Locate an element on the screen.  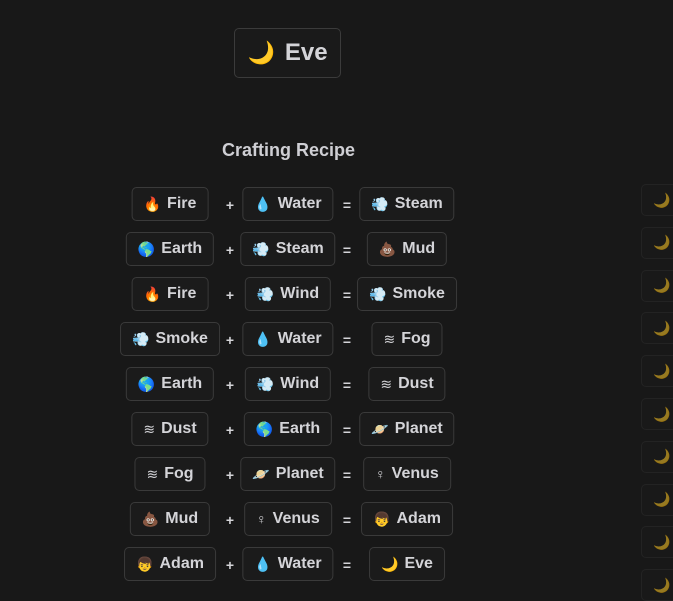
ingredient-a: 💩 Mud is located at coordinates (170, 519).